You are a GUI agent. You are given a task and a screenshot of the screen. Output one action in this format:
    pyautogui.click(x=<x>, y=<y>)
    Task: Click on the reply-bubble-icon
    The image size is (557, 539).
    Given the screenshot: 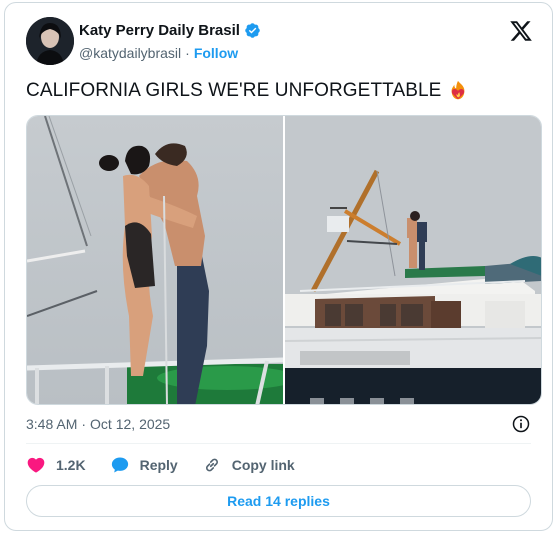 What is the action you would take?
    pyautogui.click(x=119, y=465)
    